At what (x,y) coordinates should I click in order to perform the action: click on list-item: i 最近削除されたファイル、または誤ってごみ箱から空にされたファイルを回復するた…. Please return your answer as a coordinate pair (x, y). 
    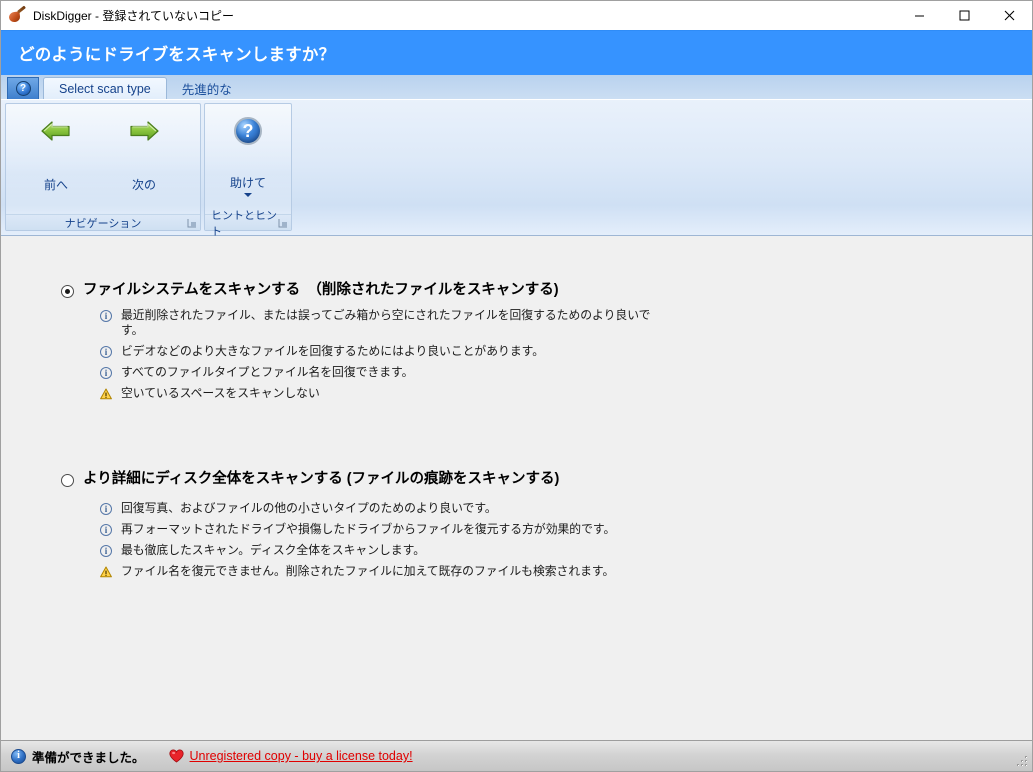
    Looking at the image, I should click on (566, 323).